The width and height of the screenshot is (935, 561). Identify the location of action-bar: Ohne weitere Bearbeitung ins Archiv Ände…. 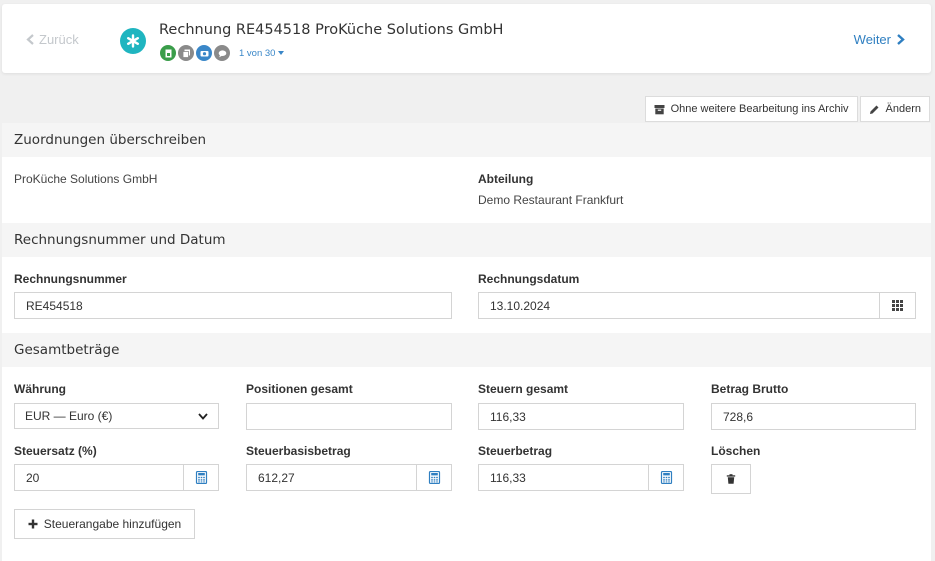
(787, 109).